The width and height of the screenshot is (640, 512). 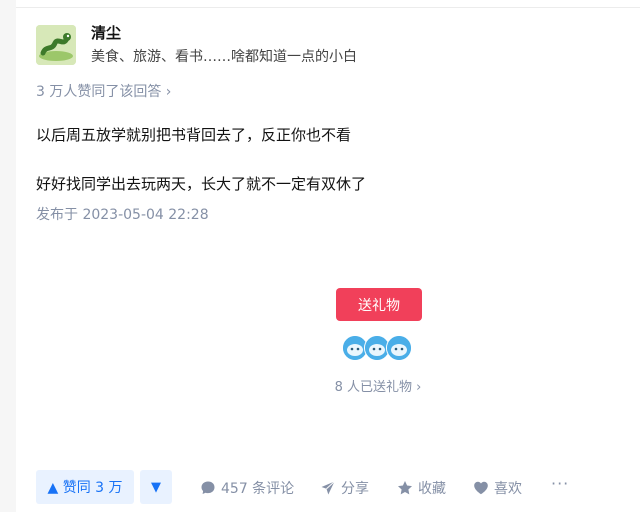 I want to click on upvote-summary-link: 3 万人赞同了该回答 ›, so click(x=103, y=91).